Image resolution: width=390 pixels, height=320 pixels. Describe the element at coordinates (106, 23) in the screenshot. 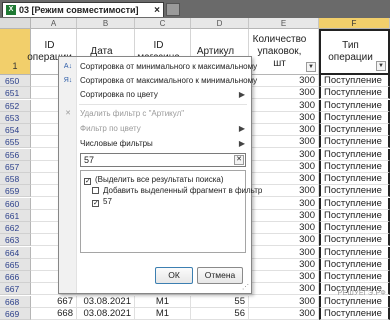

I see `column-header-b: B` at that location.